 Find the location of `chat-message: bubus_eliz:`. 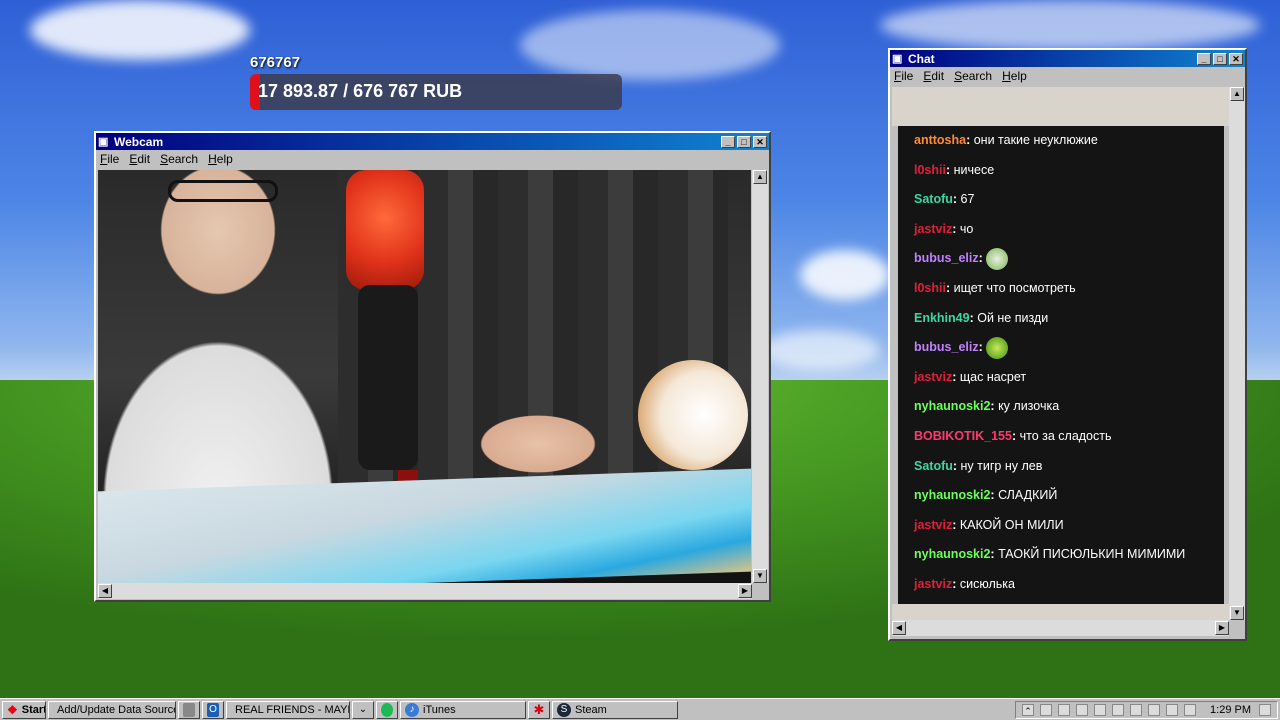

chat-message: bubus_eliz: is located at coordinates (1069, 348).